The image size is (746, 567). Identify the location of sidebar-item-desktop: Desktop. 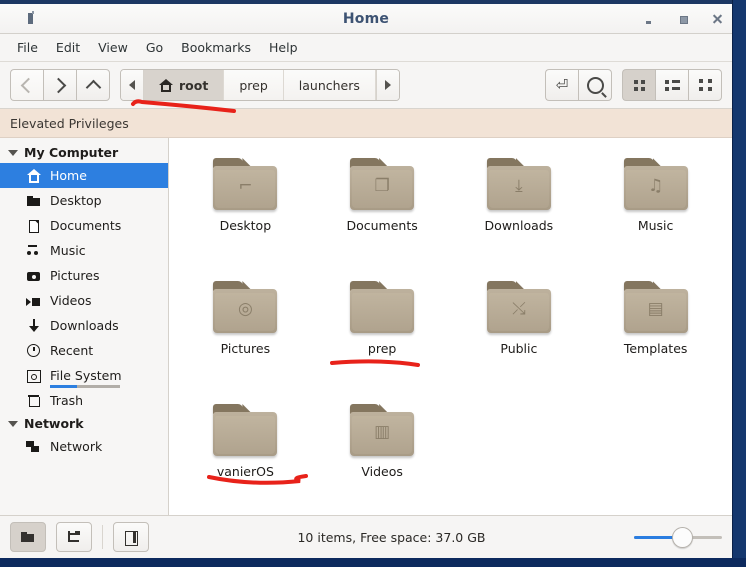
(84, 200).